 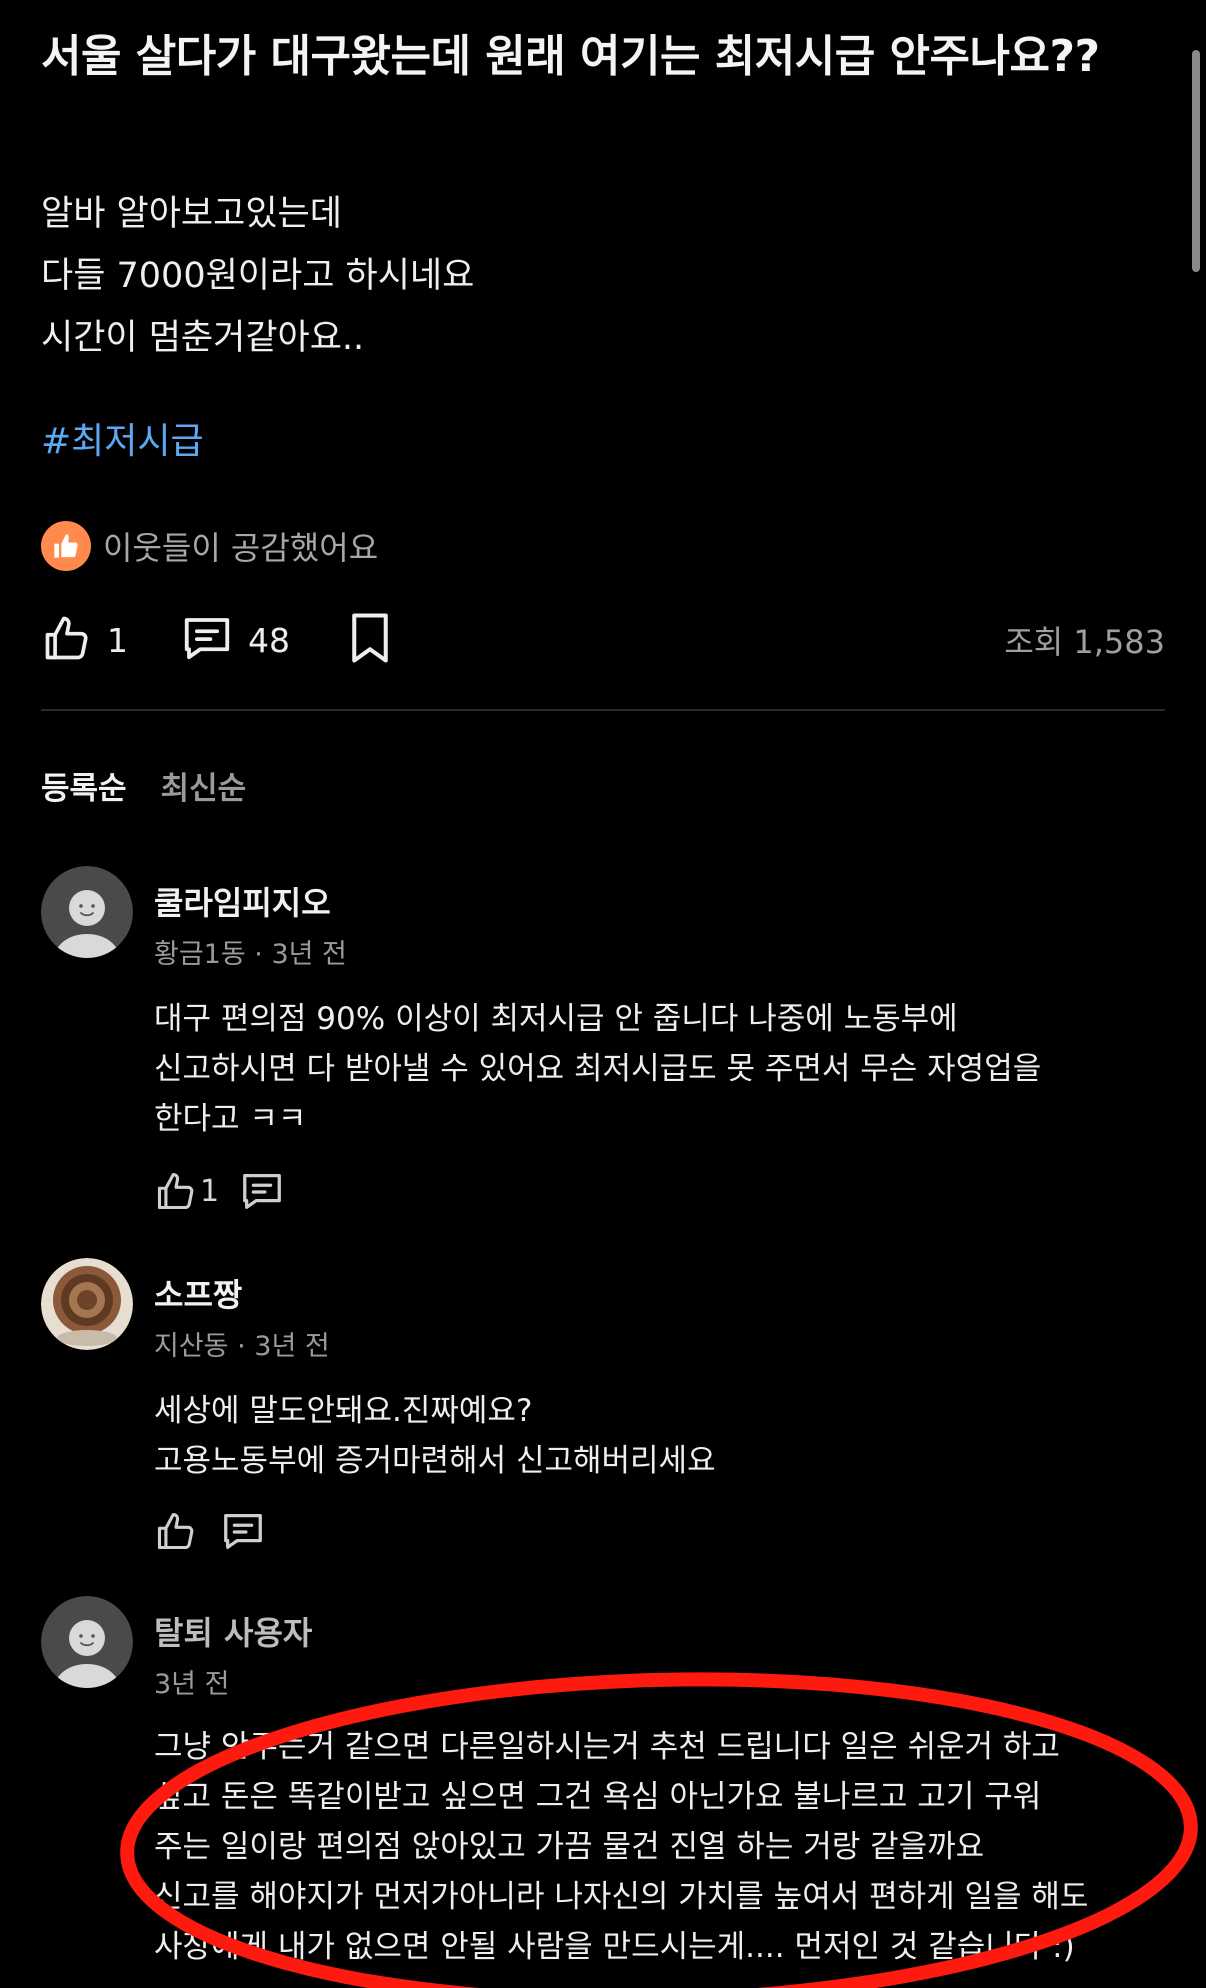 What do you see at coordinates (603, 640) in the screenshot?
I see `post-action-bar: 1 48 조회 1,583` at bounding box center [603, 640].